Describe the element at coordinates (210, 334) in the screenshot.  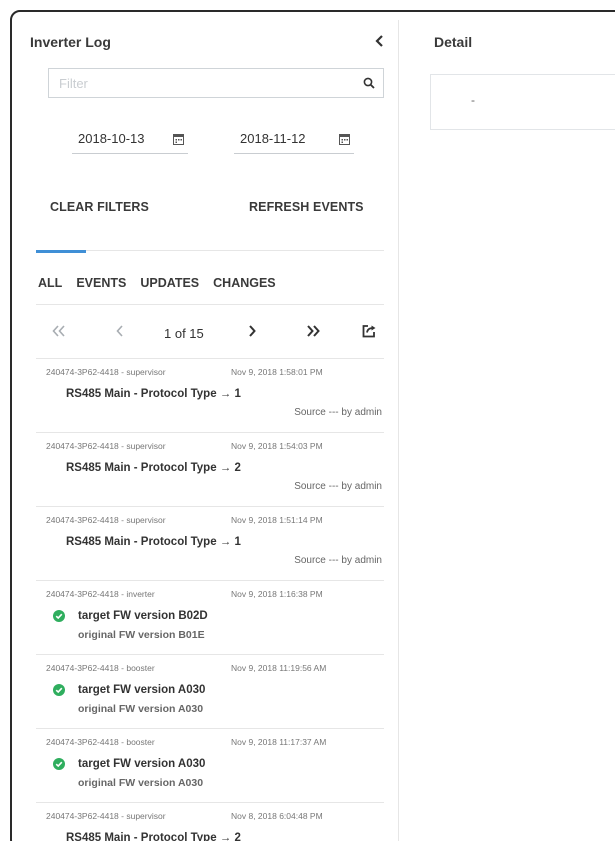
I see `pagination: 1 of 15` at that location.